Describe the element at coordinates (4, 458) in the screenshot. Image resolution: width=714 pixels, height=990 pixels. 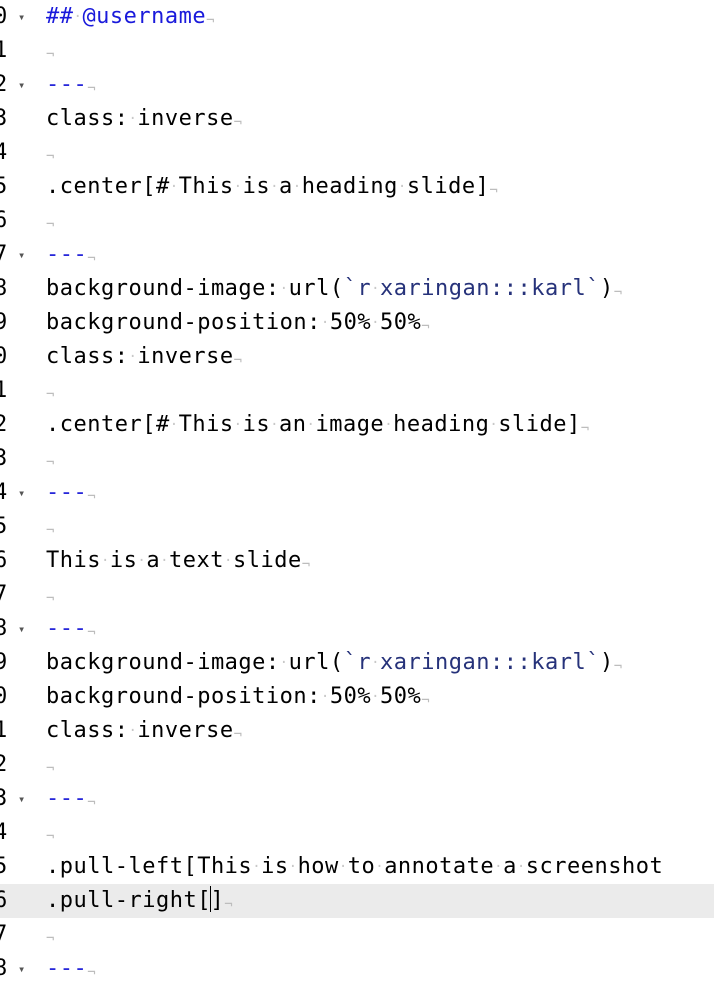
I see `line-number: 3` at that location.